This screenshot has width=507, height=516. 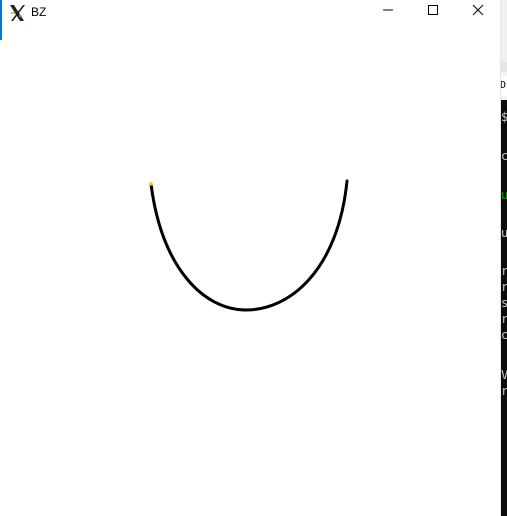 I want to click on maximize-button, so click(x=433, y=12).